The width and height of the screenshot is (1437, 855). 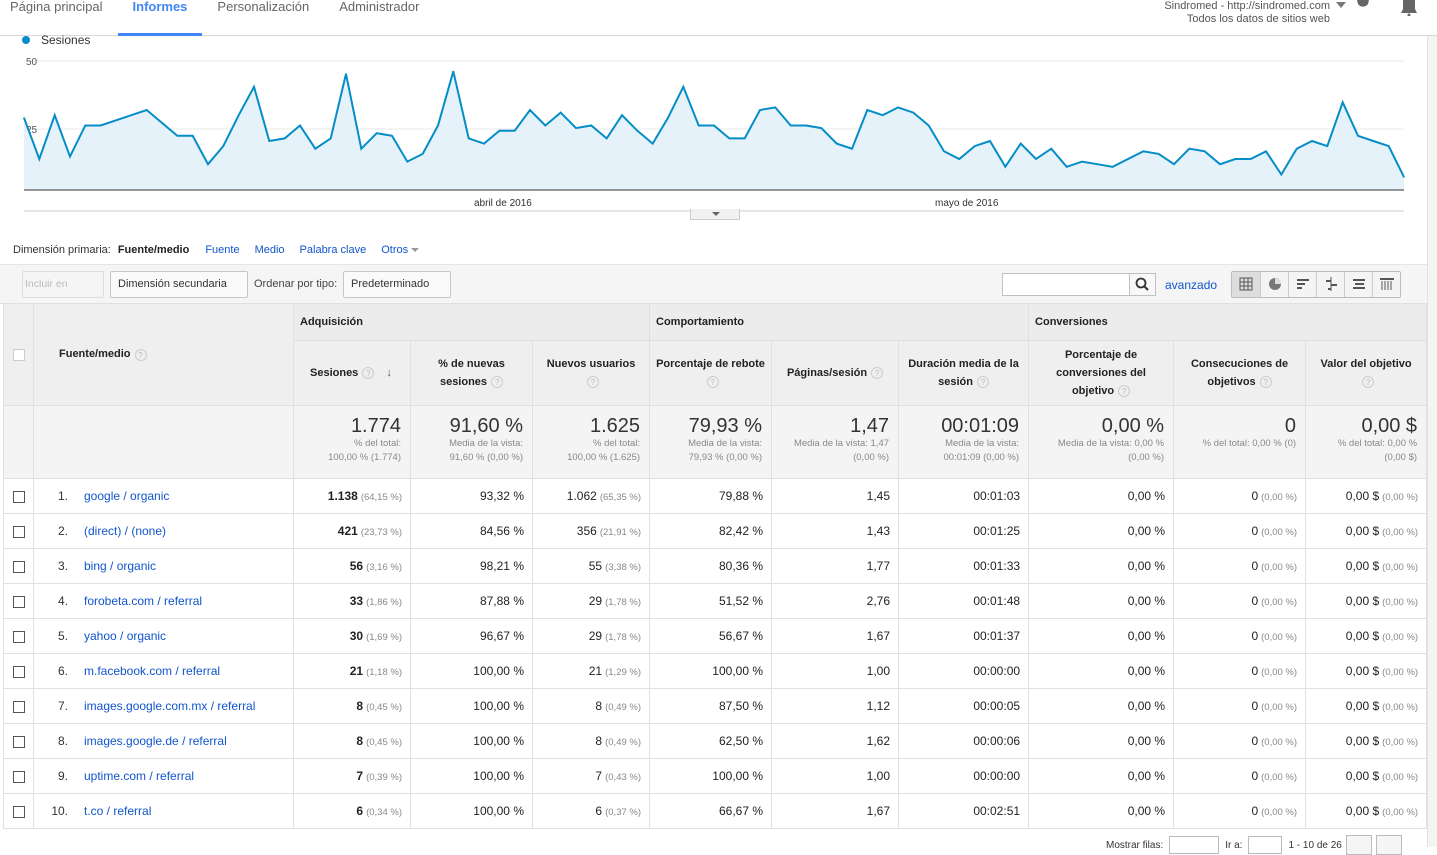 I want to click on col-header-sessions: Sesiones? ↓, so click(x=352, y=373).